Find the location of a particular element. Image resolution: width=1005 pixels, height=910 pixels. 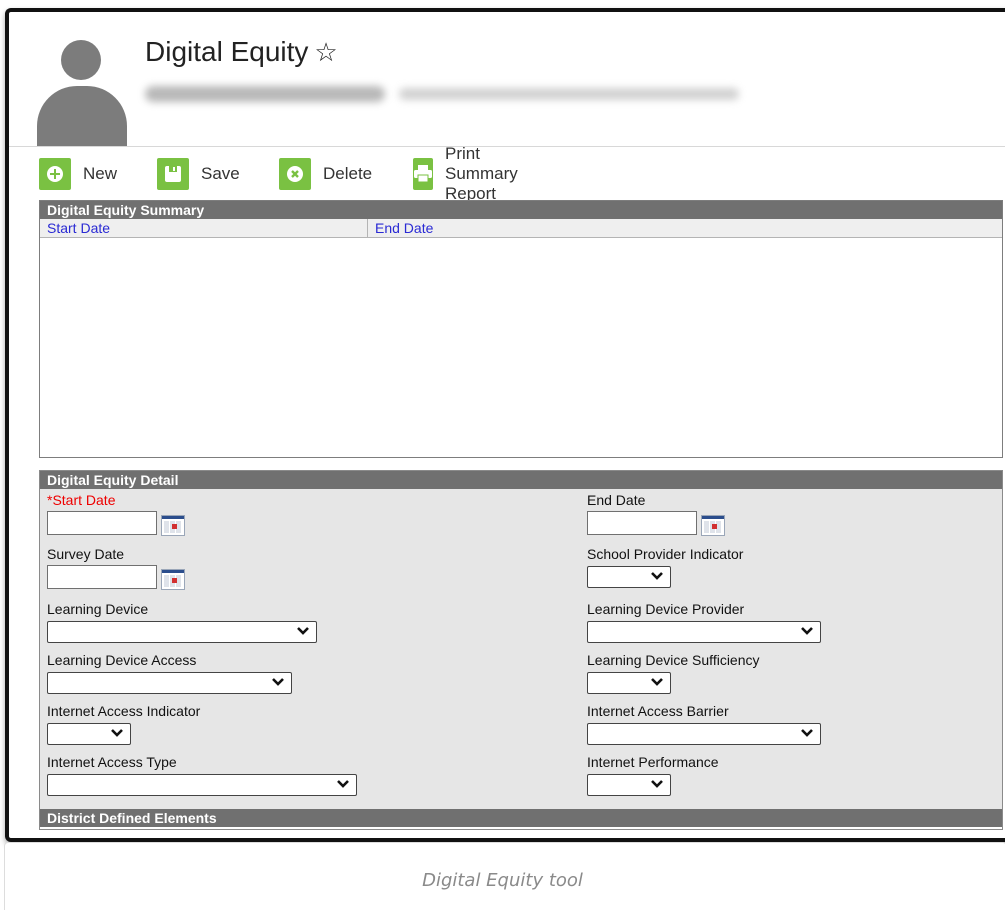

page-title: Digital Equity ☆ is located at coordinates (241, 52).